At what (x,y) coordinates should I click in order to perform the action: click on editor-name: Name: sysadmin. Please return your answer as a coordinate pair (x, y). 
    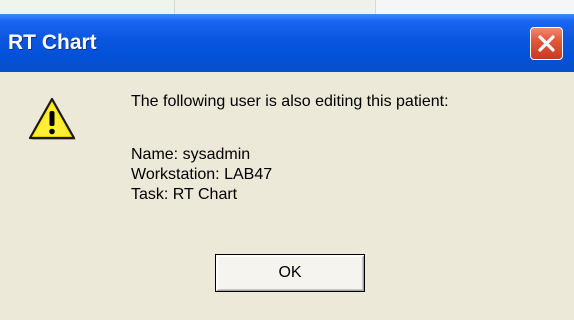
    Looking at the image, I should click on (191, 154).